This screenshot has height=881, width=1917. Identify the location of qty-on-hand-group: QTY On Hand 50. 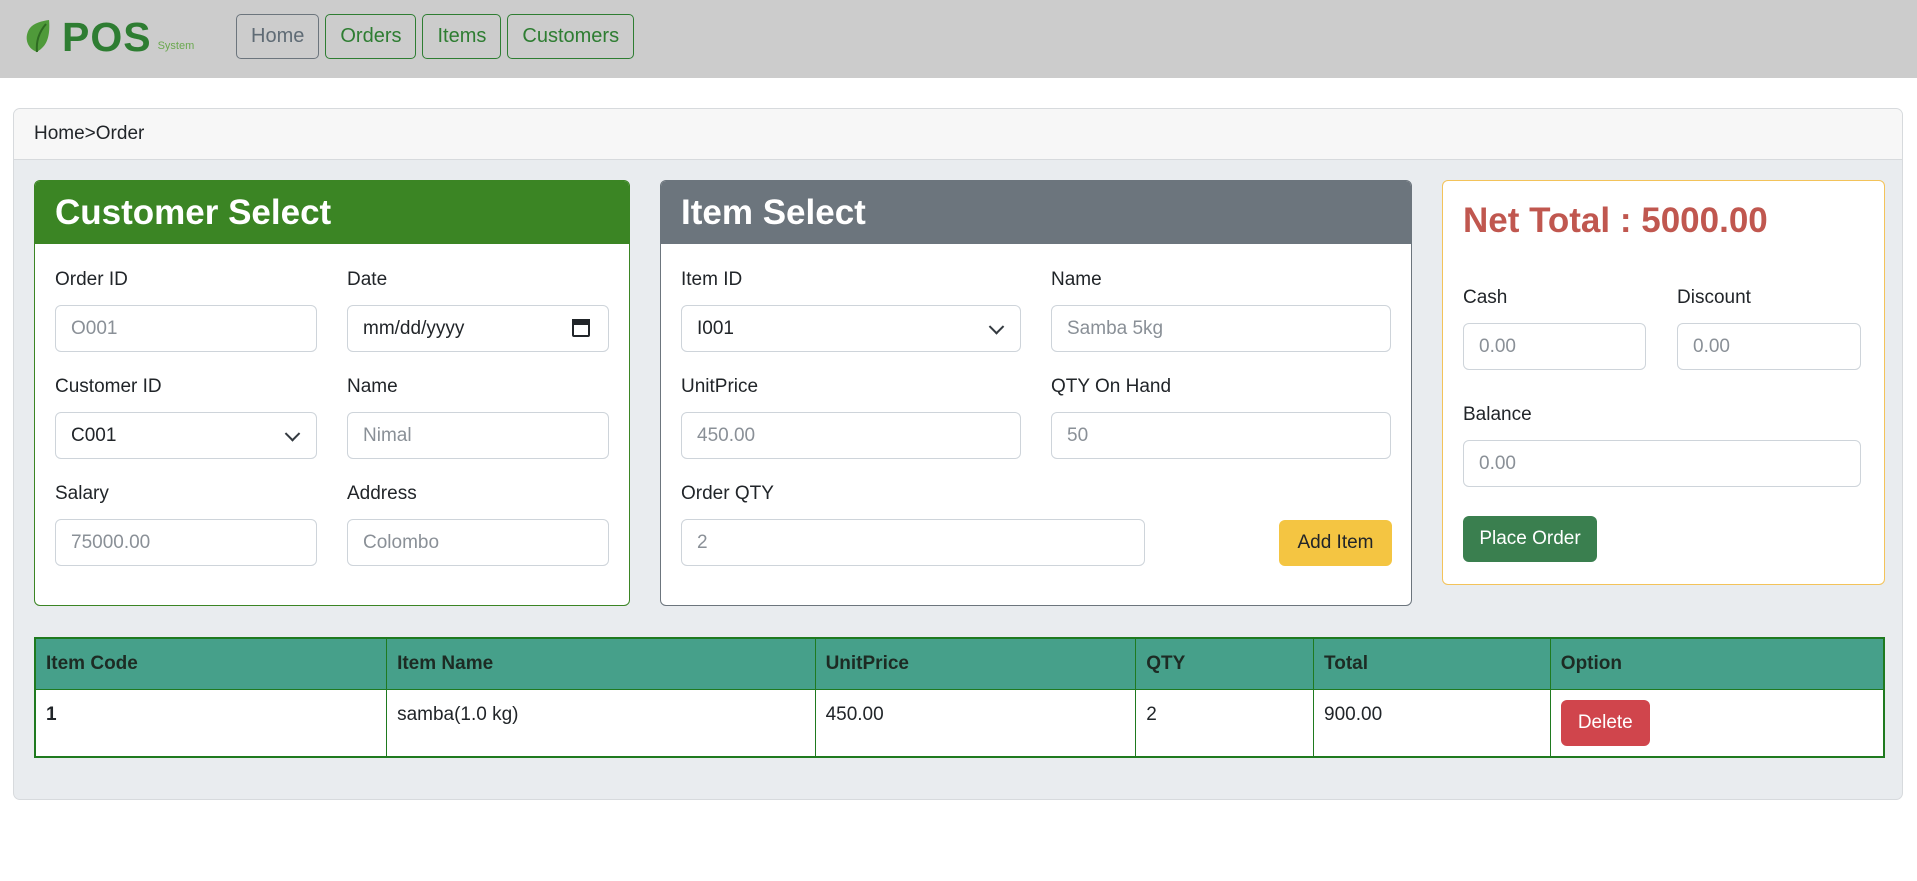
(1221, 417).